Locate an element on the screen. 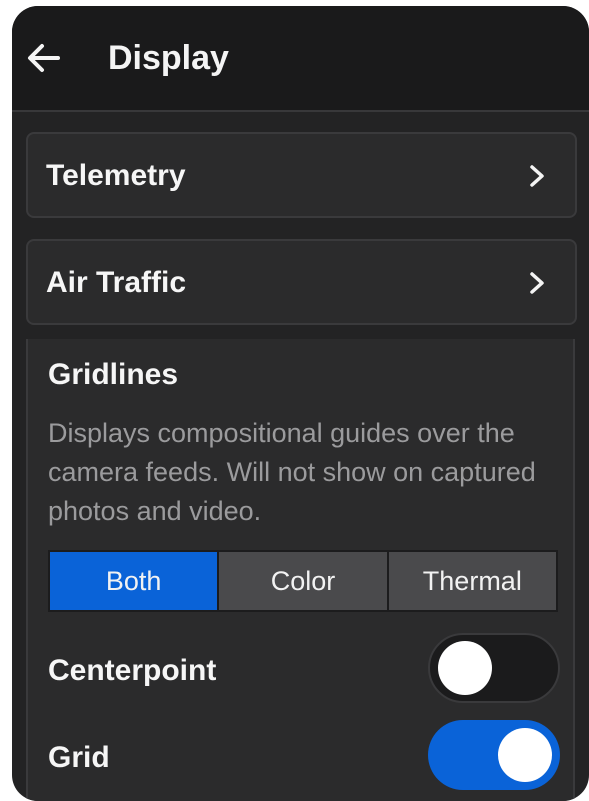 This screenshot has height=801, width=589. gridlines-segmented-control: Both Color Thermal is located at coordinates (303, 581).